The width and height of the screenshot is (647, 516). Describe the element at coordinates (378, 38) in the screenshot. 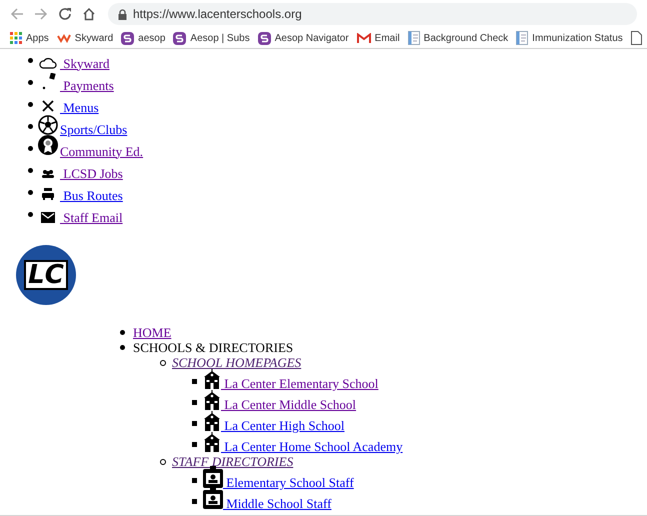

I see `bookmark-item: Email` at that location.